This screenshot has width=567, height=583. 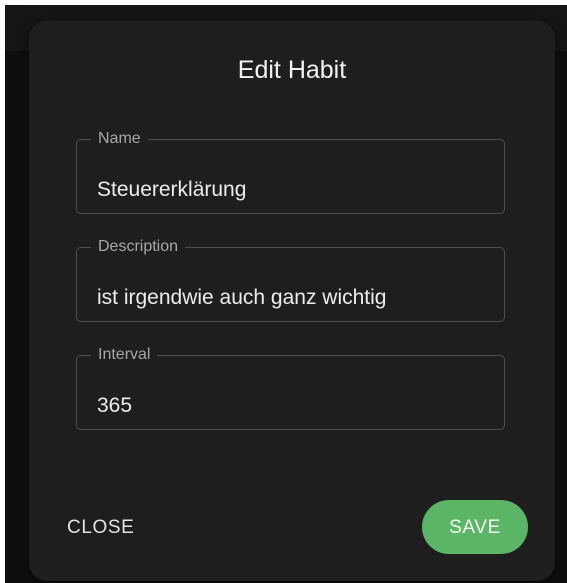 What do you see at coordinates (292, 70) in the screenshot?
I see `dialog-title: Edit Habit` at bounding box center [292, 70].